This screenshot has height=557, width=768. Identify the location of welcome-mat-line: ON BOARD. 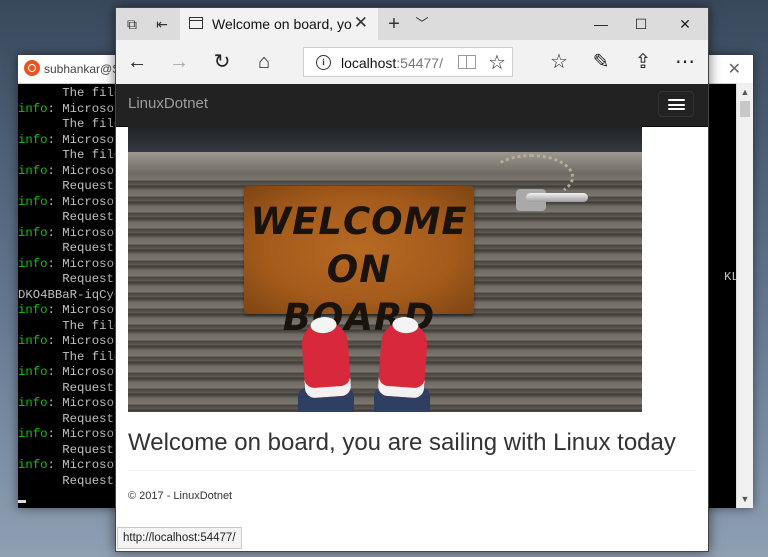
(359, 293).